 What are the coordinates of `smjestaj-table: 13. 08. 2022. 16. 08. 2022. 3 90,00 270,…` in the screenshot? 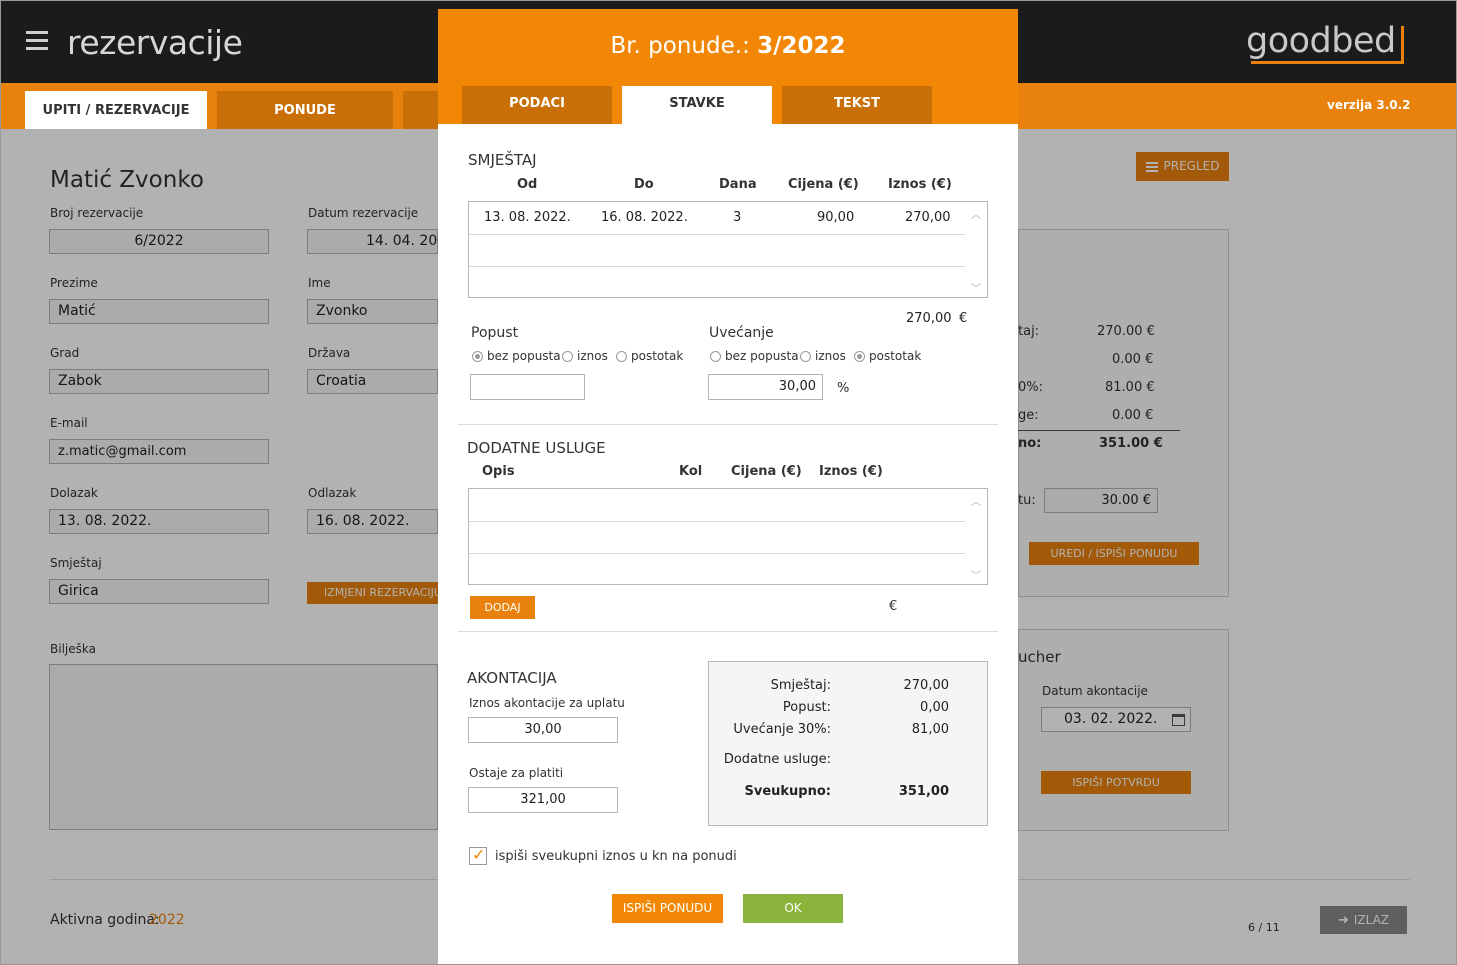 It's located at (728, 249).